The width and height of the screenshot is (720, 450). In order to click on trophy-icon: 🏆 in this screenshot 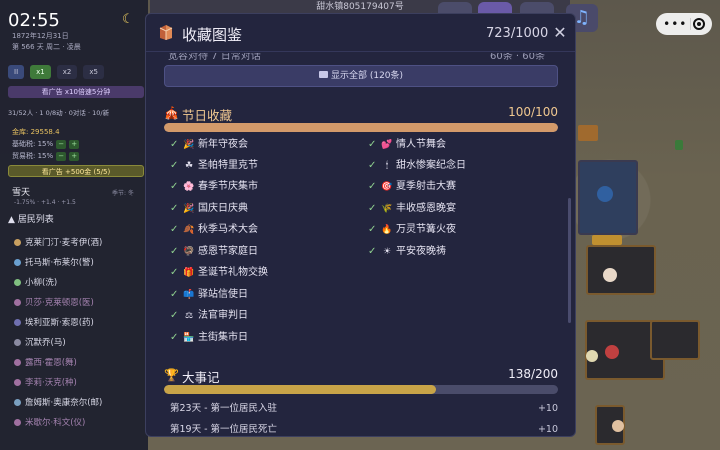, I will do `click(171, 375)`.